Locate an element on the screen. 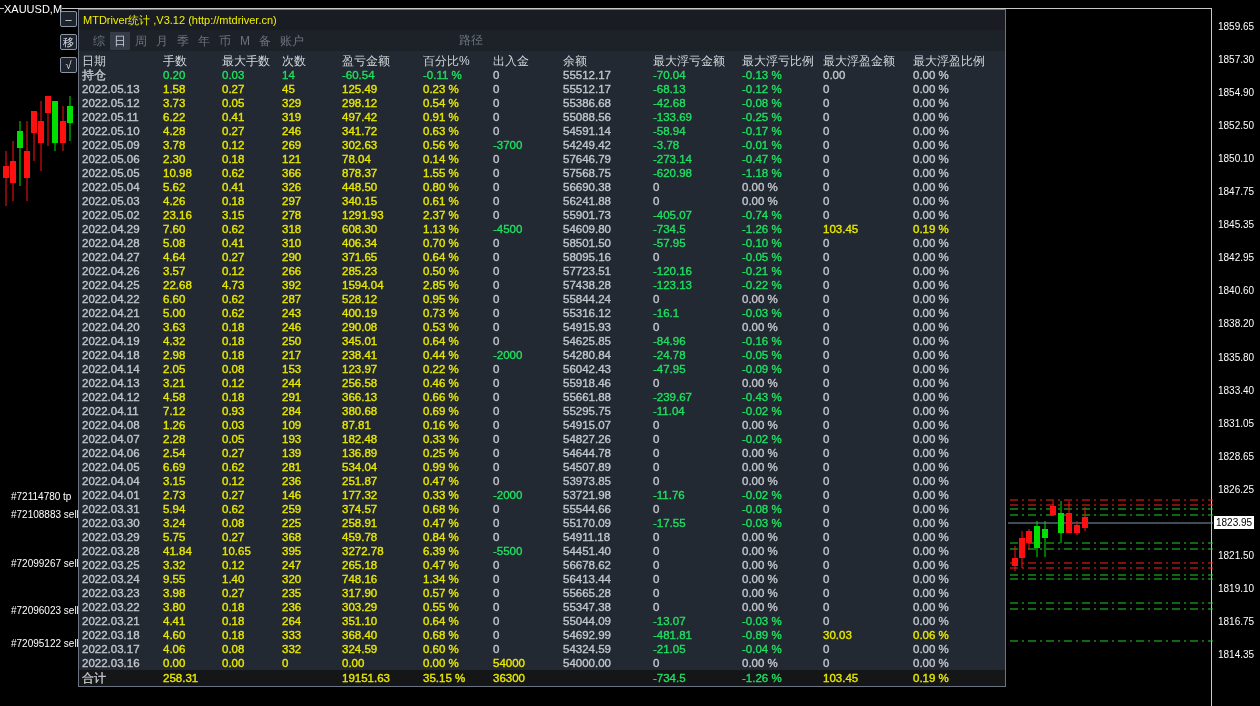 The image size is (1260, 706). table-cell: 2022.04.13 is located at coordinates (111, 383).